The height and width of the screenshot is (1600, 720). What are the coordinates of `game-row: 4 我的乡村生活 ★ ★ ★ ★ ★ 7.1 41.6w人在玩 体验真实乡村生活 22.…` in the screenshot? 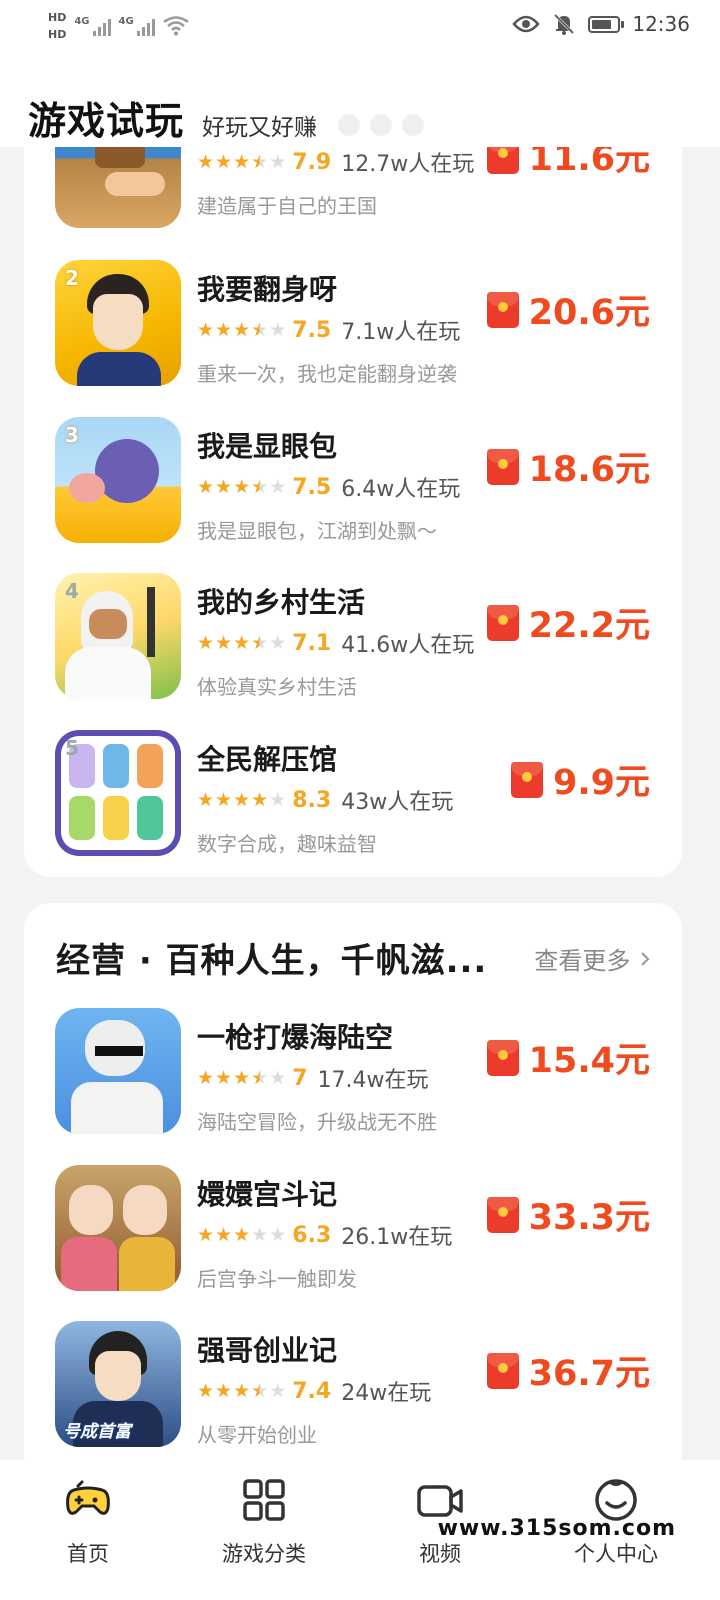 It's located at (353, 636).